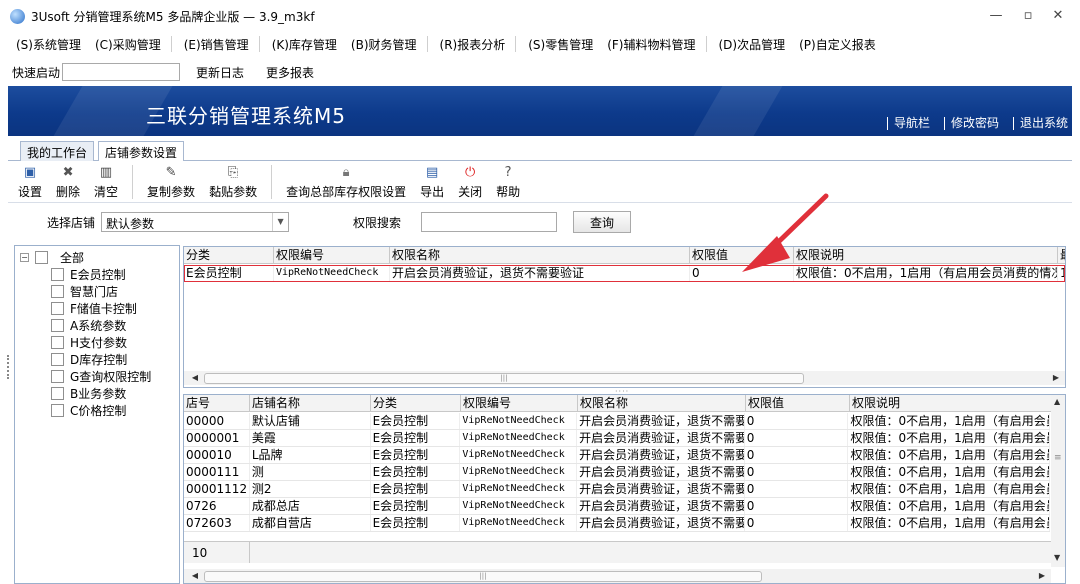 Image resolution: width=1080 pixels, height=584 pixels. What do you see at coordinates (1028, 16) in the screenshot?
I see `restore-icon: ▫` at bounding box center [1028, 16].